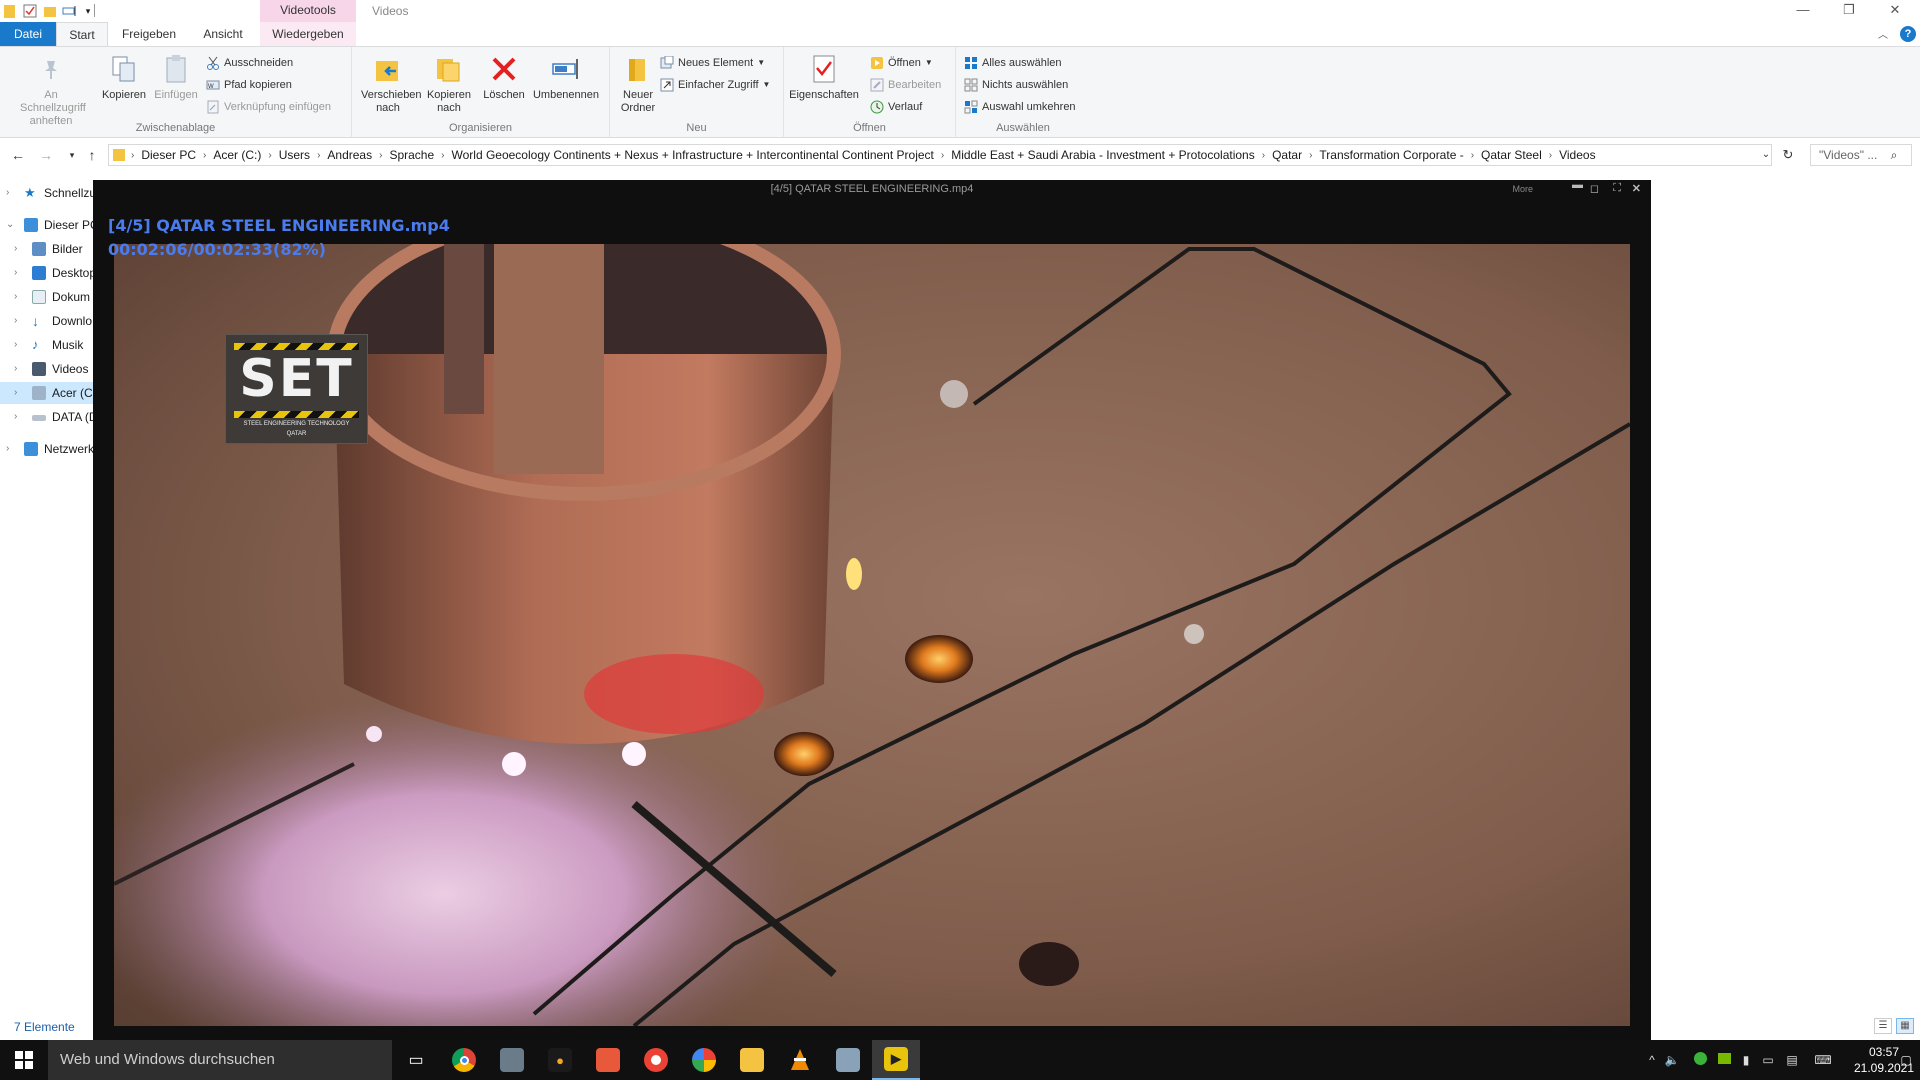 The width and height of the screenshot is (1920, 1080). I want to click on message-icon: ▤, so click(1792, 1060).